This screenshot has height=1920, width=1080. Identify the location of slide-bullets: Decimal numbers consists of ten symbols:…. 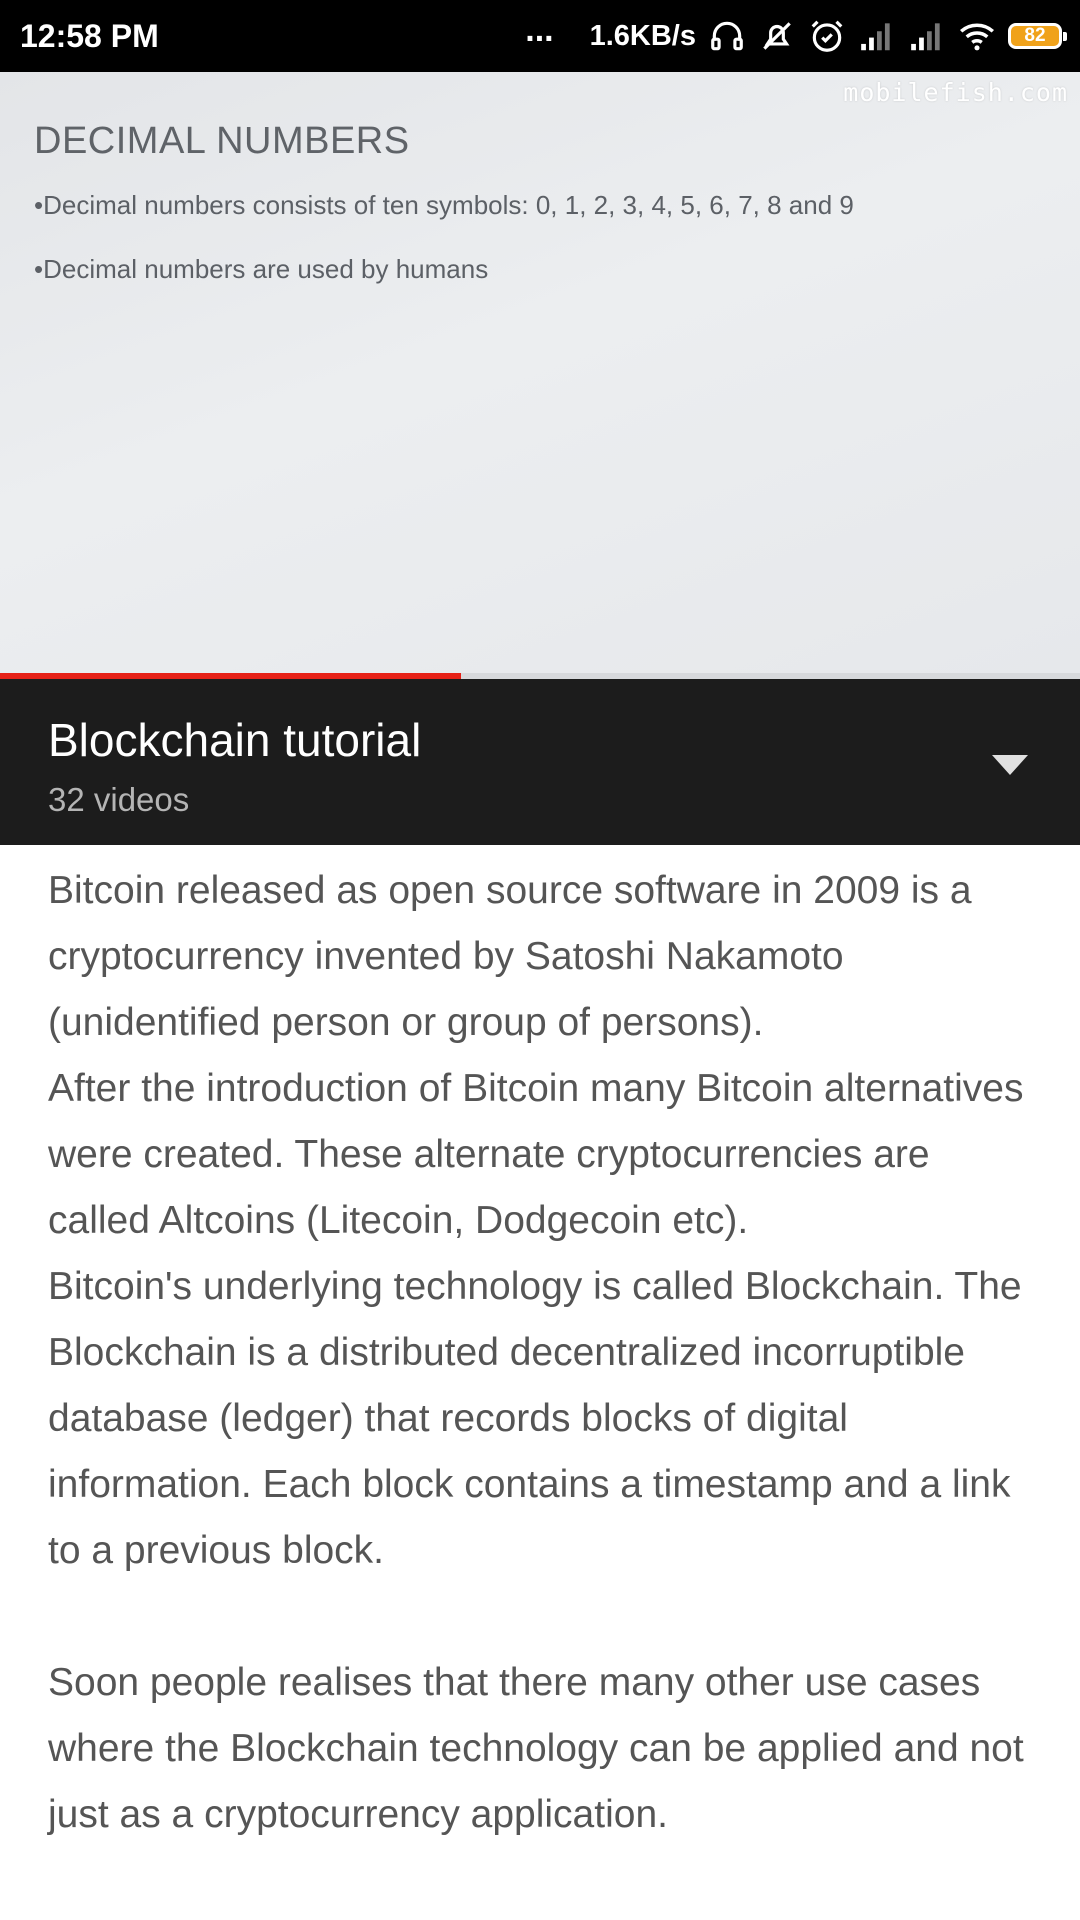
(444, 254).